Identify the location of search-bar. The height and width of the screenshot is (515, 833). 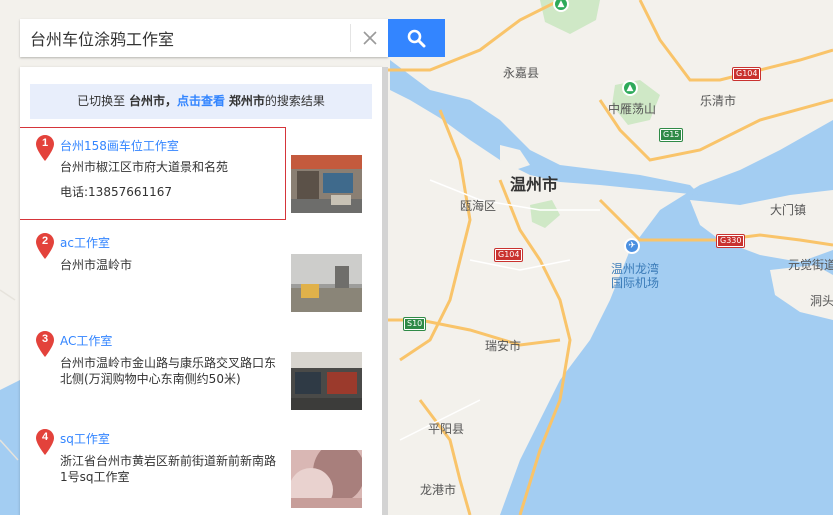
(232, 38).